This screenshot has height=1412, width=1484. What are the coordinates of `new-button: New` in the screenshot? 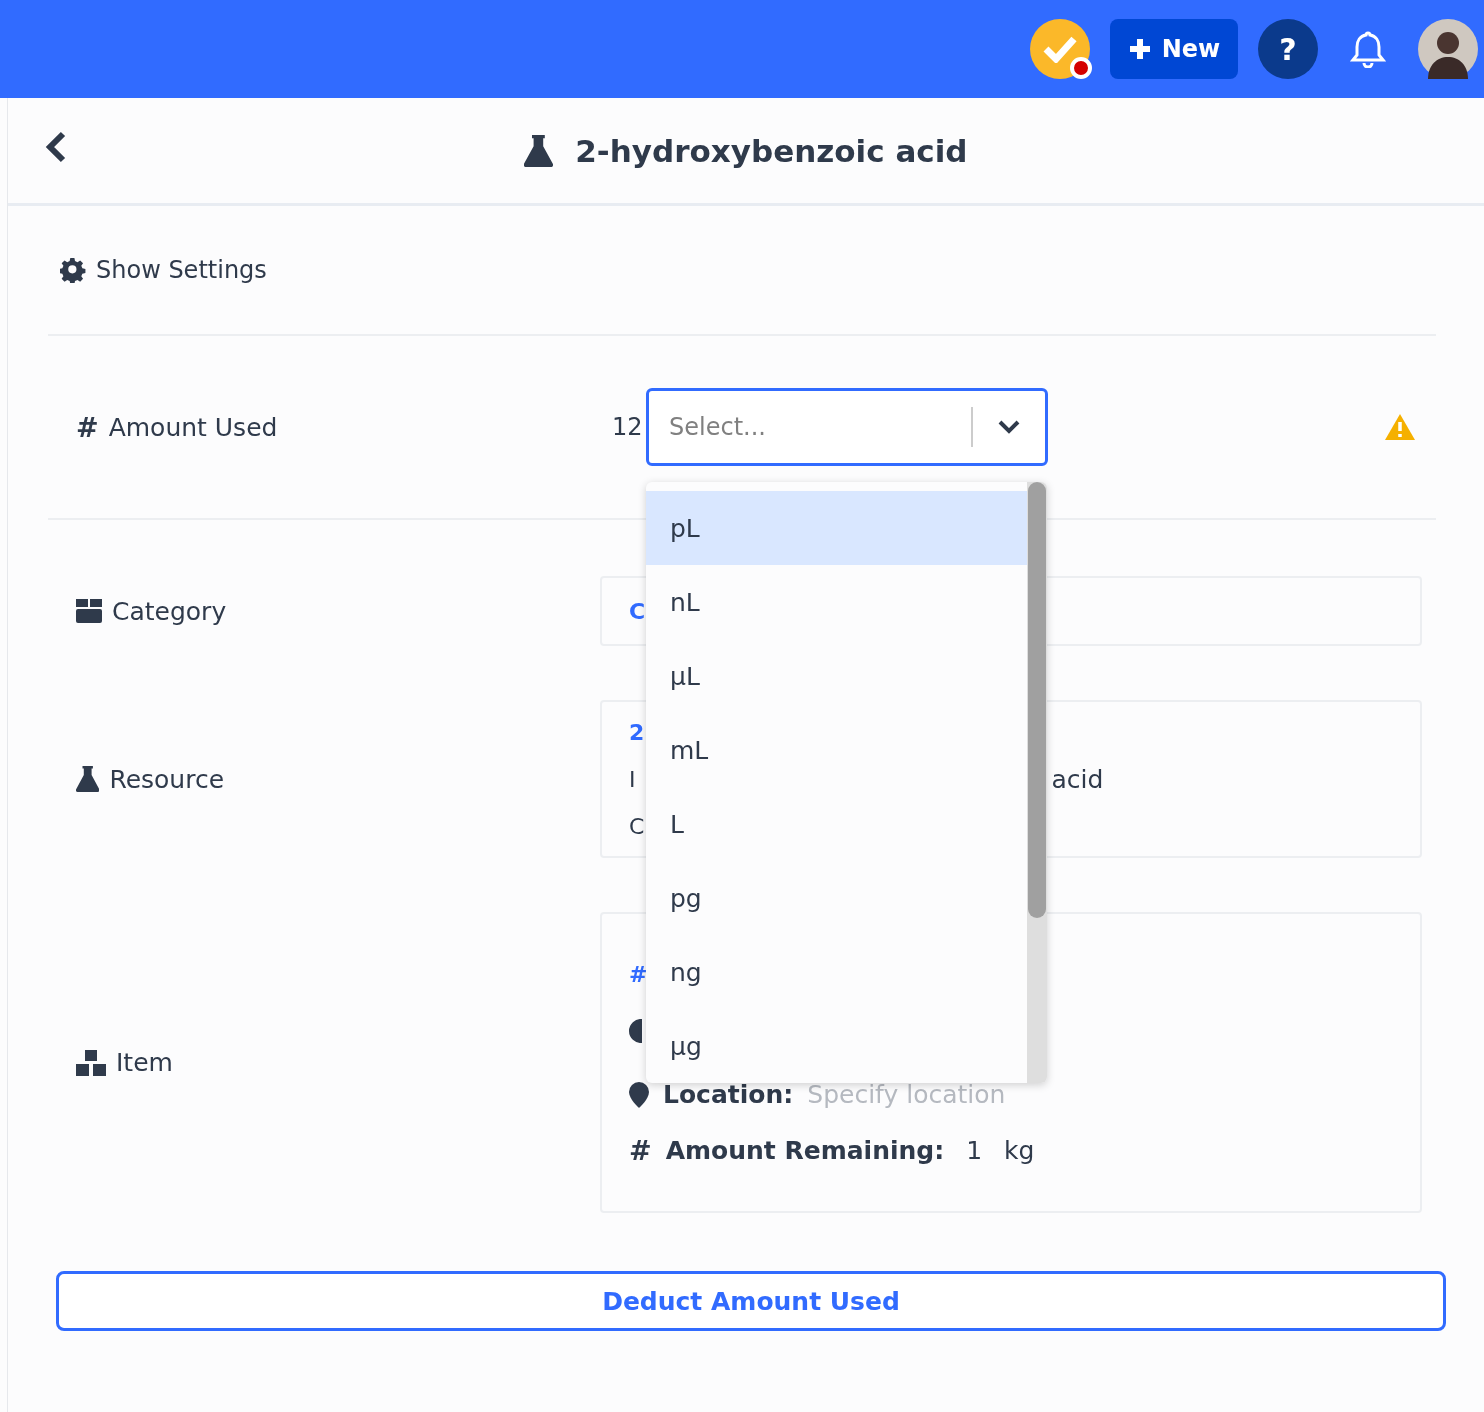 It's located at (1174, 49).